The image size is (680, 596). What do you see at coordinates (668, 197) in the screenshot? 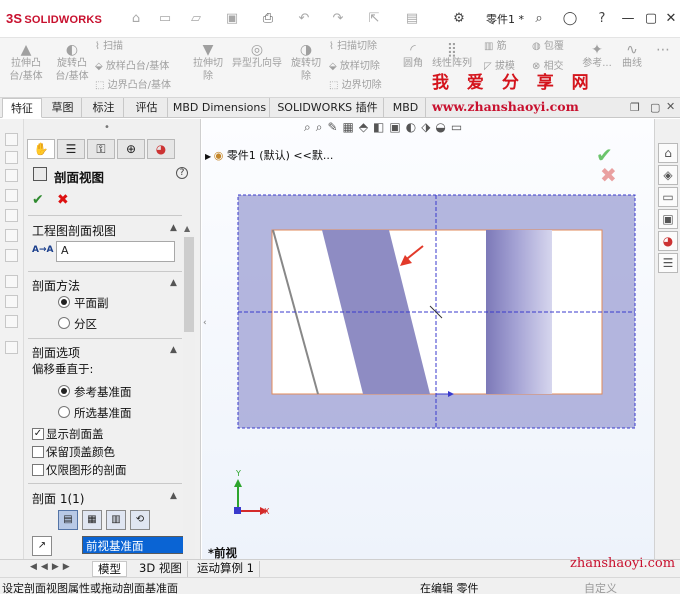
I see `design-library-task-icon: ▭` at bounding box center [668, 197].